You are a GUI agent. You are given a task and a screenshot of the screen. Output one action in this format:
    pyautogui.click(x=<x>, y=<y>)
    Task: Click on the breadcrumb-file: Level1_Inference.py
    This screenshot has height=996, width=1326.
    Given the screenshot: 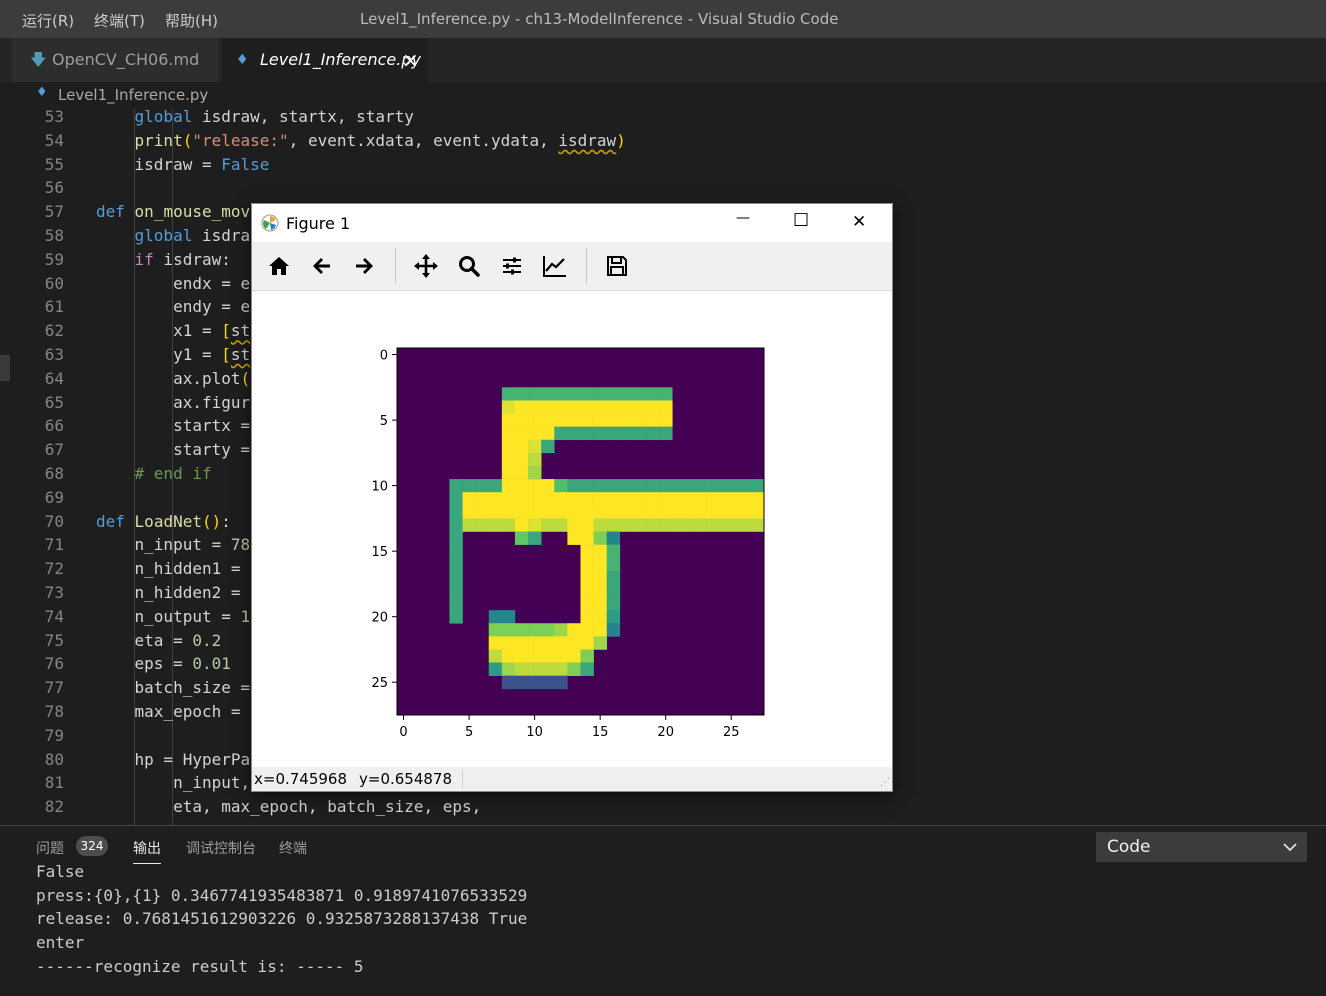 What is the action you would take?
    pyautogui.click(x=133, y=95)
    